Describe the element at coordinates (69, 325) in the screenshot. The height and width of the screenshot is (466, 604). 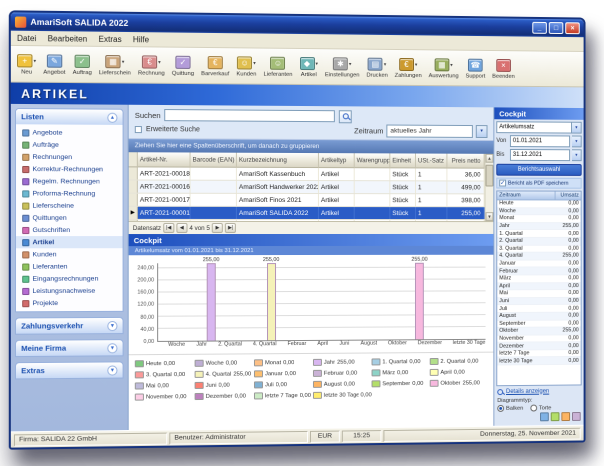
I see `sidebar-section: Zahlungsverkehr ▾` at that location.